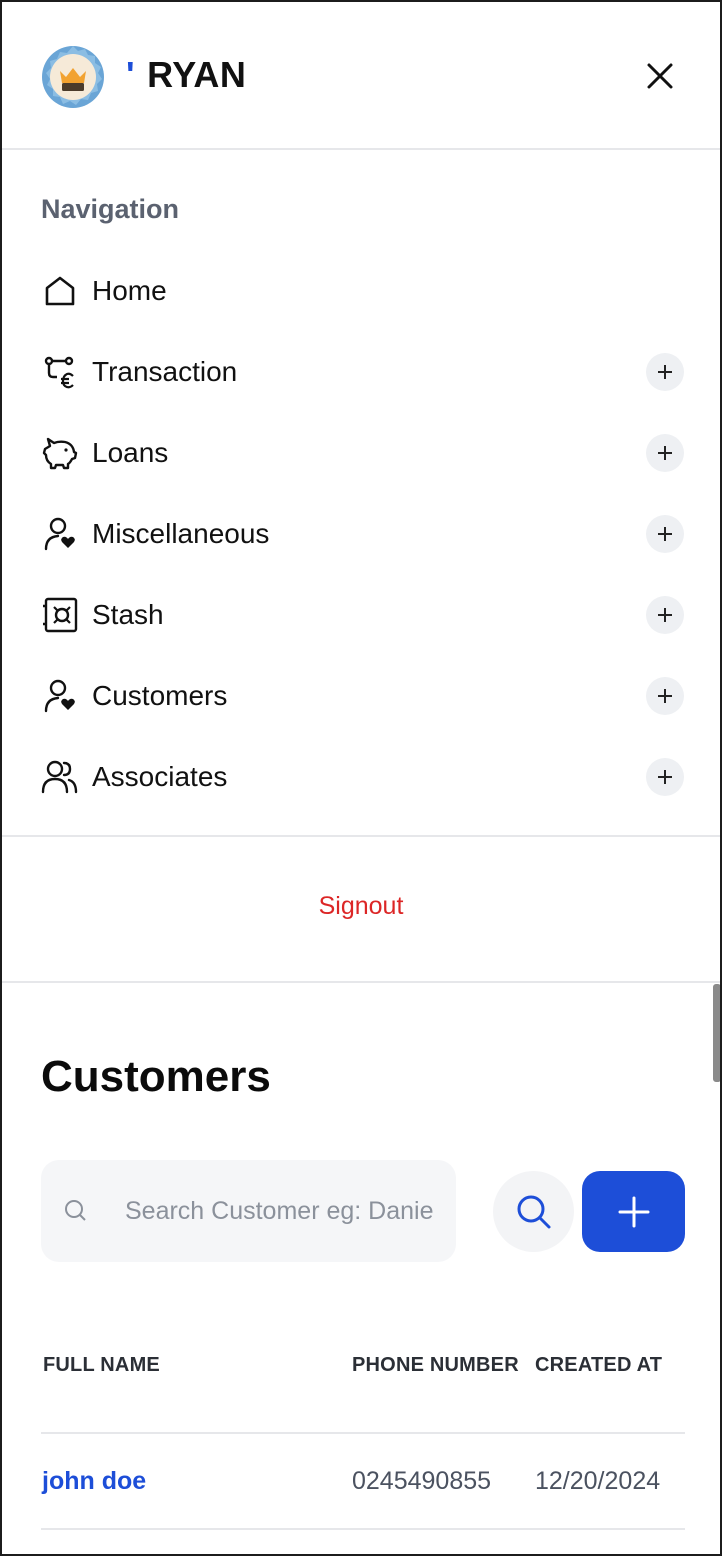 This screenshot has width=722, height=1556. I want to click on customer-phone: 0245490855, so click(422, 1481).